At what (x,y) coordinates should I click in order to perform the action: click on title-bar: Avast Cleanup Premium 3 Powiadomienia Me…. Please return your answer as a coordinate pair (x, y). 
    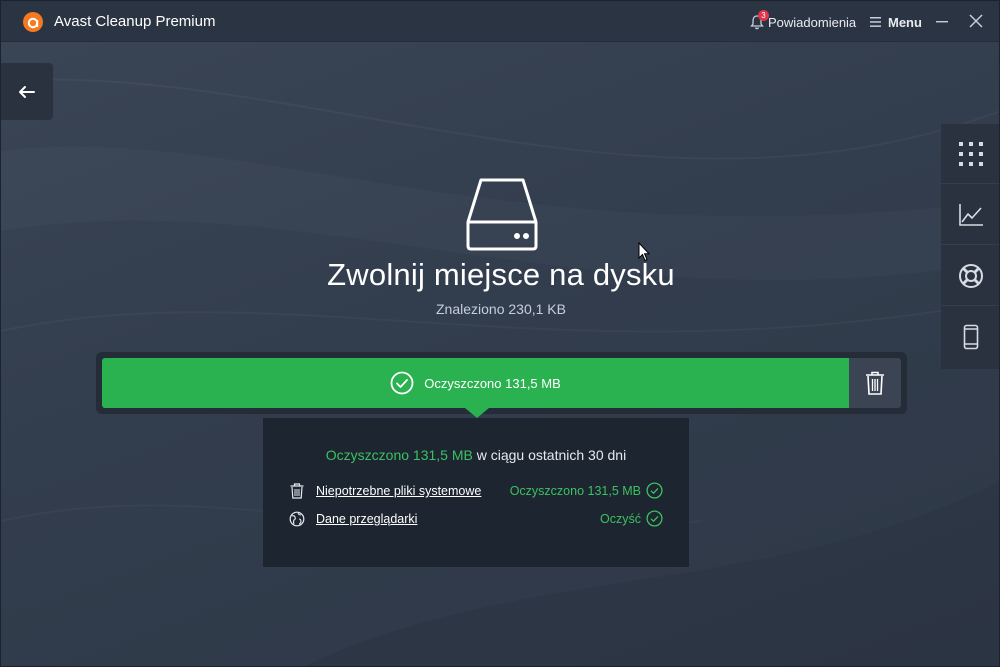
    Looking at the image, I should click on (500, 21).